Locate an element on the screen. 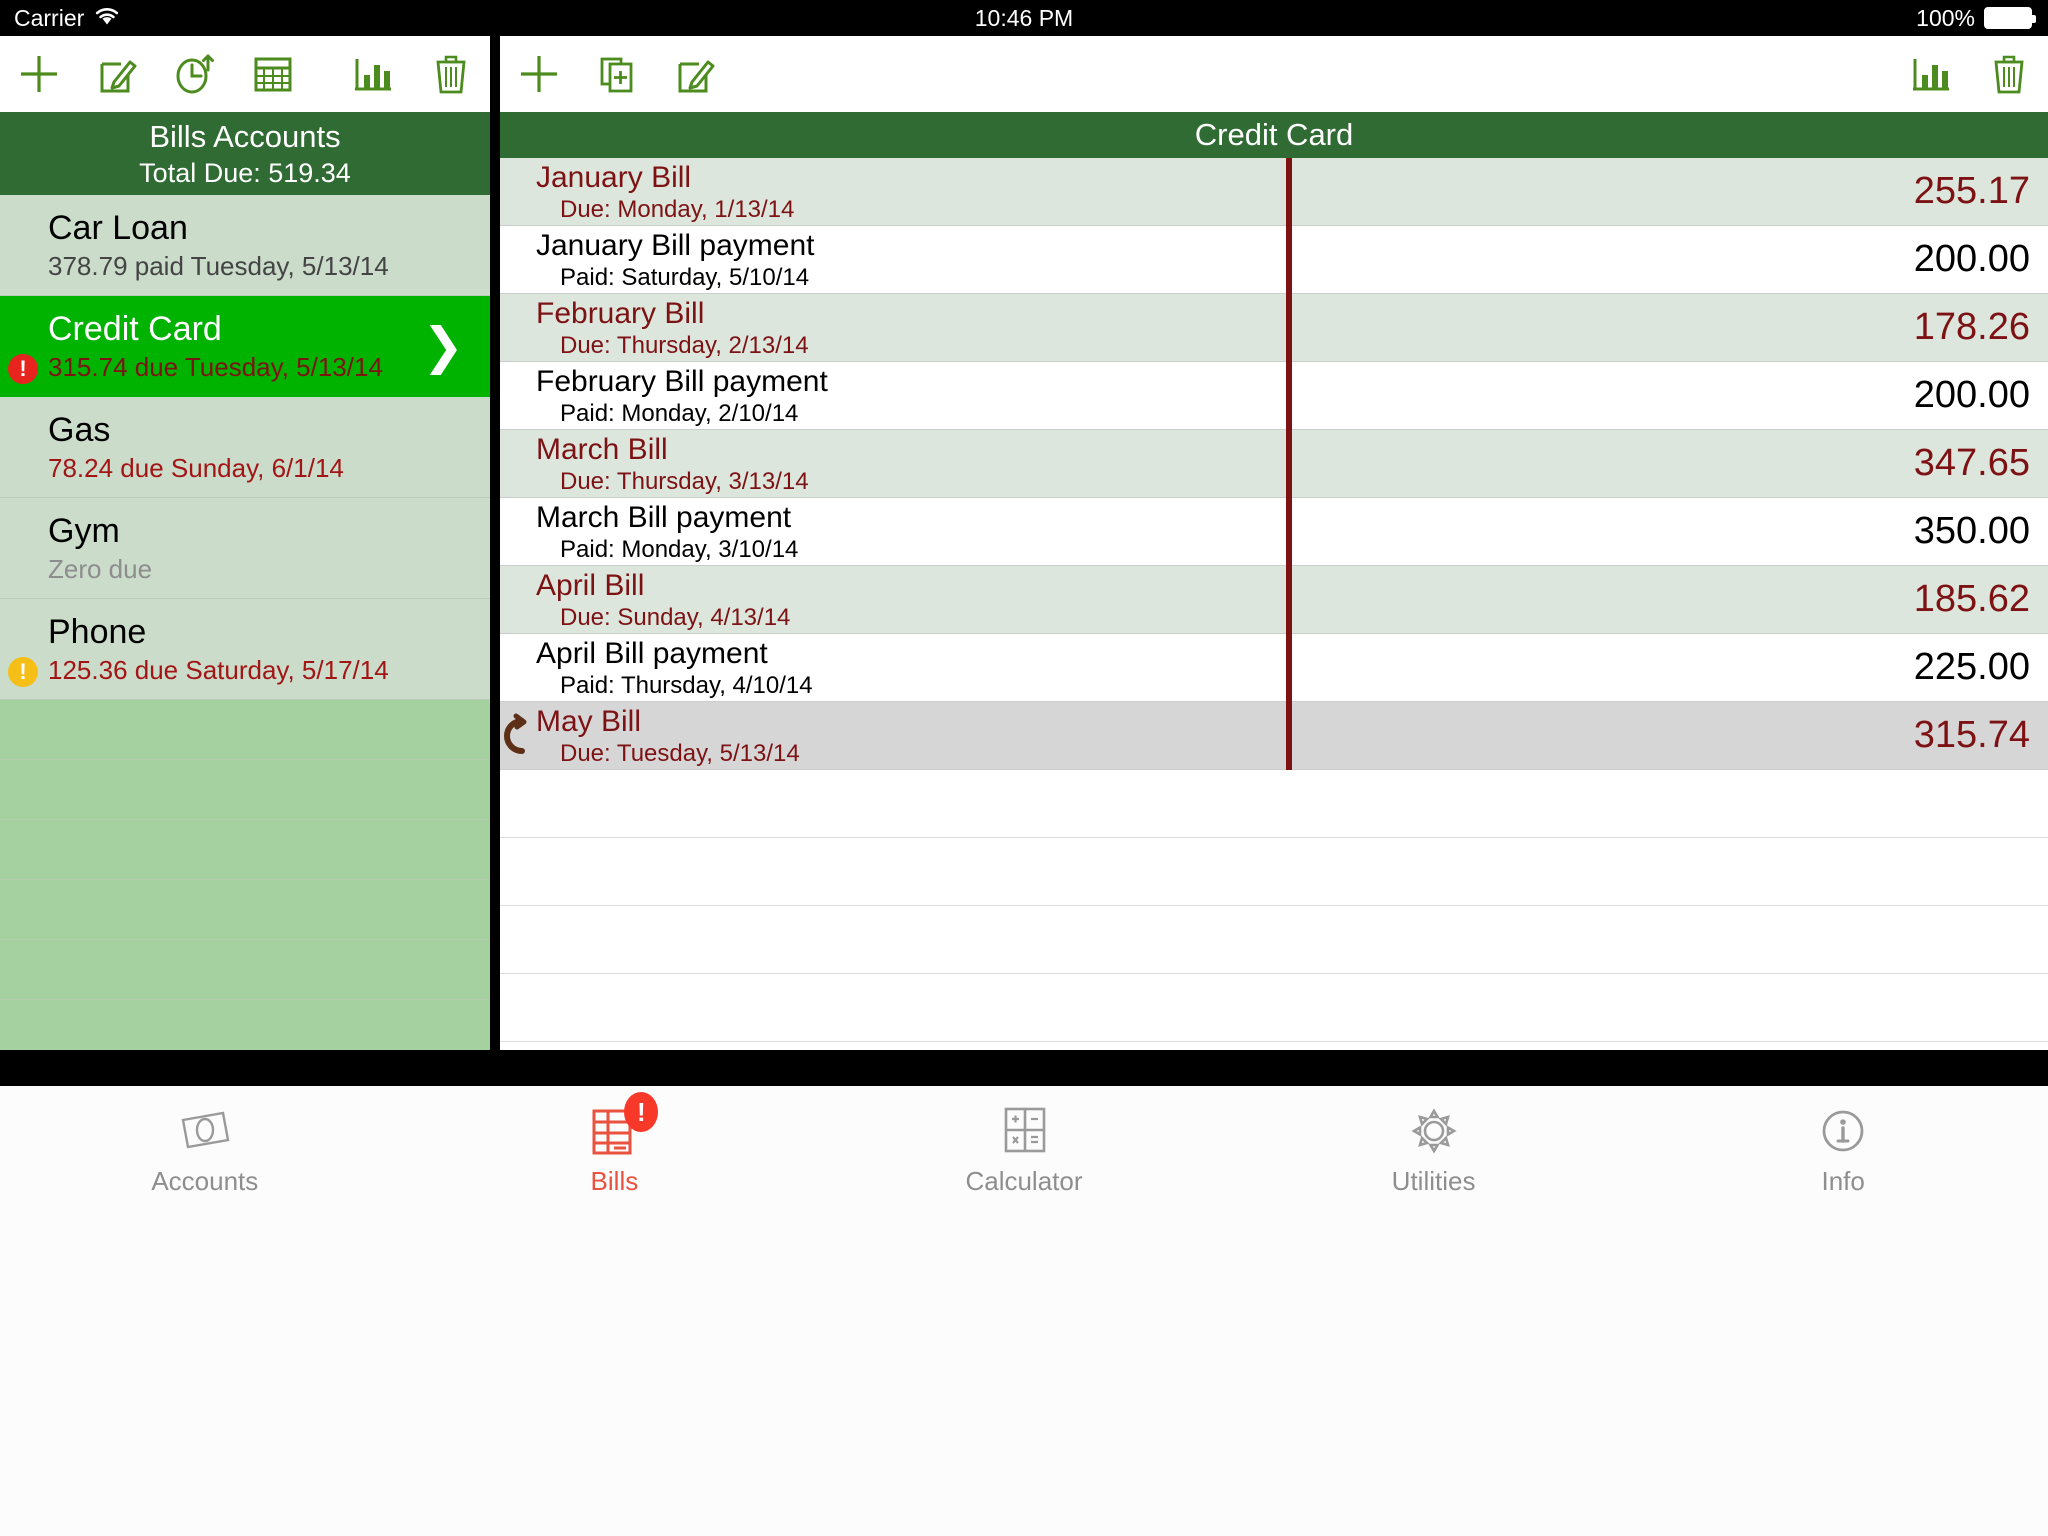  accounts-chart-button is located at coordinates (373, 74).